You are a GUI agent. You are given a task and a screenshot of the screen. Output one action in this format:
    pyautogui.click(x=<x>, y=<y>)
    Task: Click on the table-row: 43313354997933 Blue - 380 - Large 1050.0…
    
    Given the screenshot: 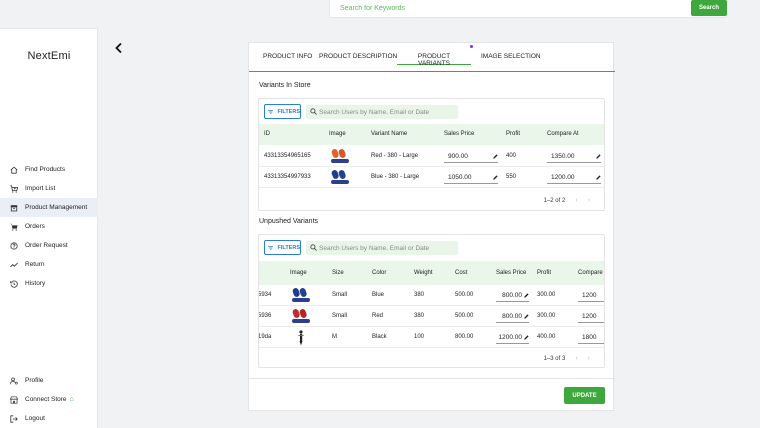 What is the action you would take?
    pyautogui.click(x=431, y=177)
    